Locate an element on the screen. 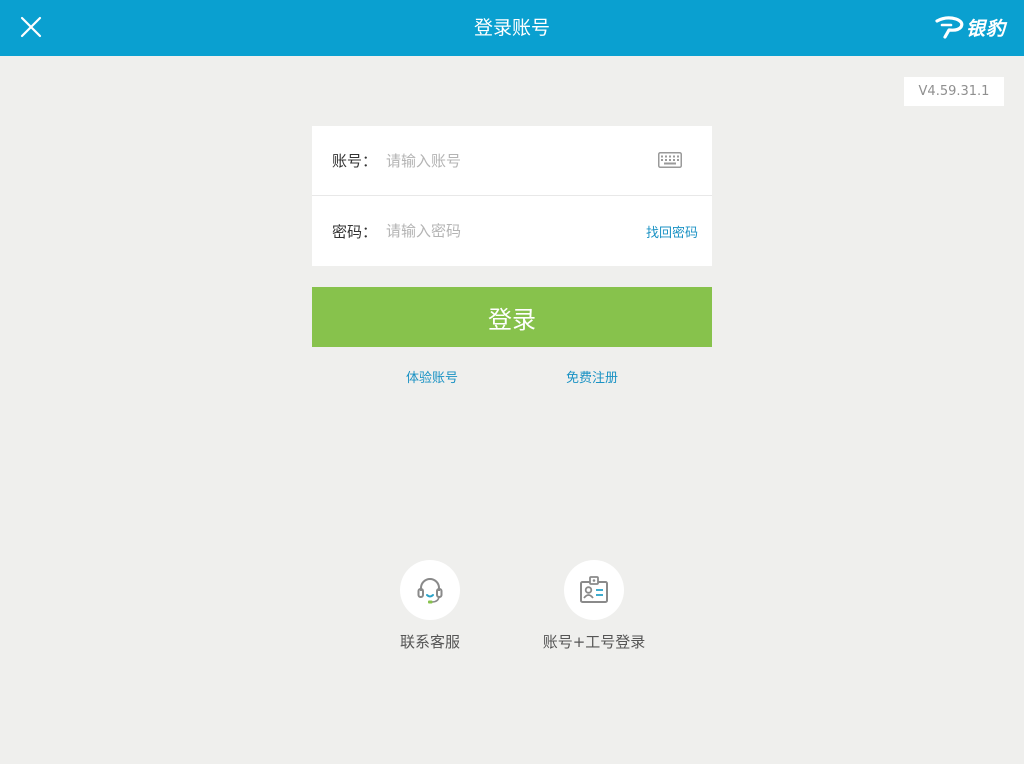  title-bar: 登录账号 银豹 is located at coordinates (512, 28).